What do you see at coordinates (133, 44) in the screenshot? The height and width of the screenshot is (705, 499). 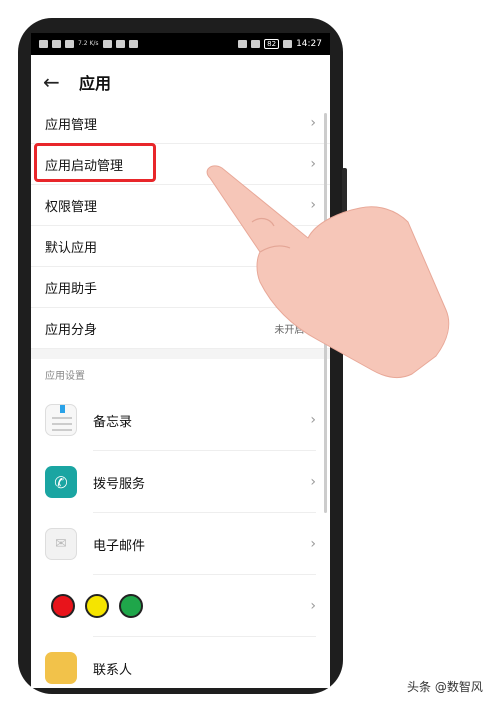 I see `message-icon` at bounding box center [133, 44].